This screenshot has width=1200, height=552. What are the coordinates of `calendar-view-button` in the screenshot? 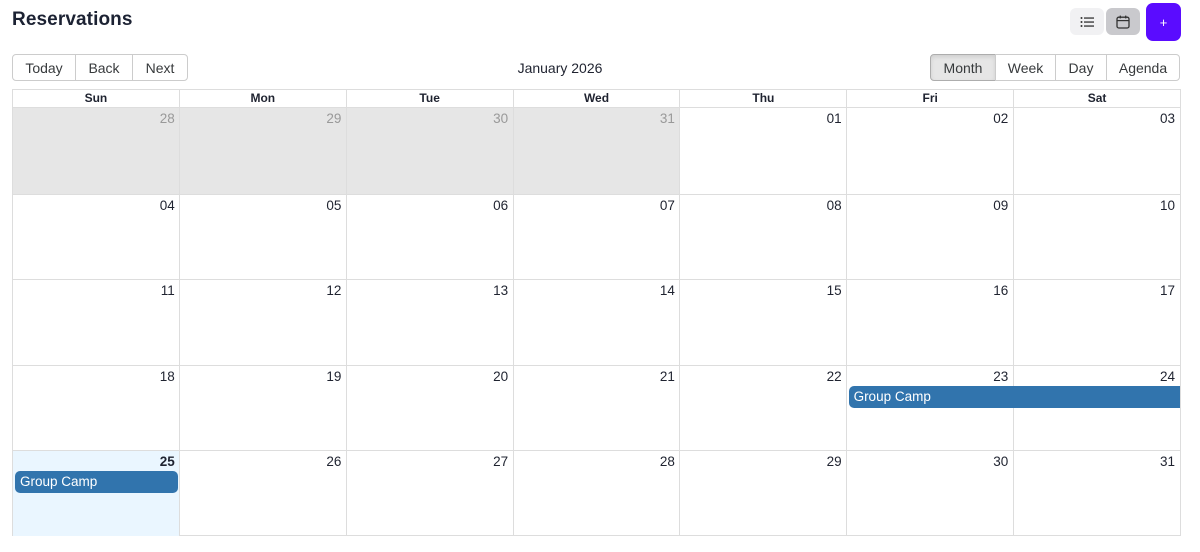 It's located at (1123, 21).